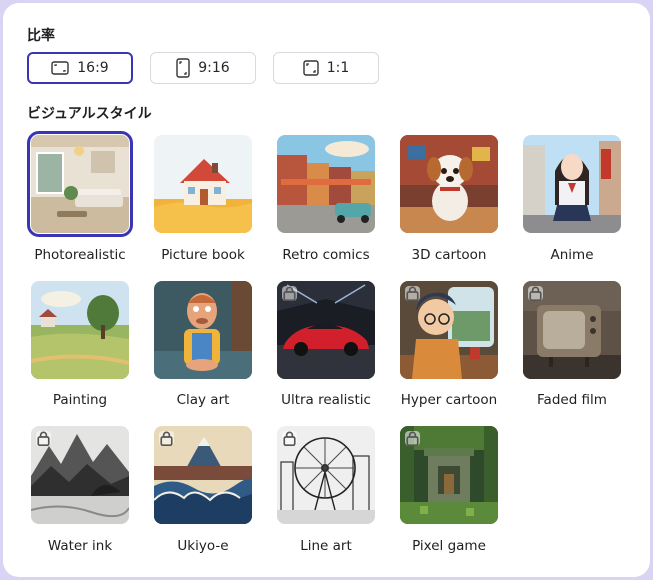 This screenshot has height=580, width=653. I want to click on landscape-icon, so click(60, 68).